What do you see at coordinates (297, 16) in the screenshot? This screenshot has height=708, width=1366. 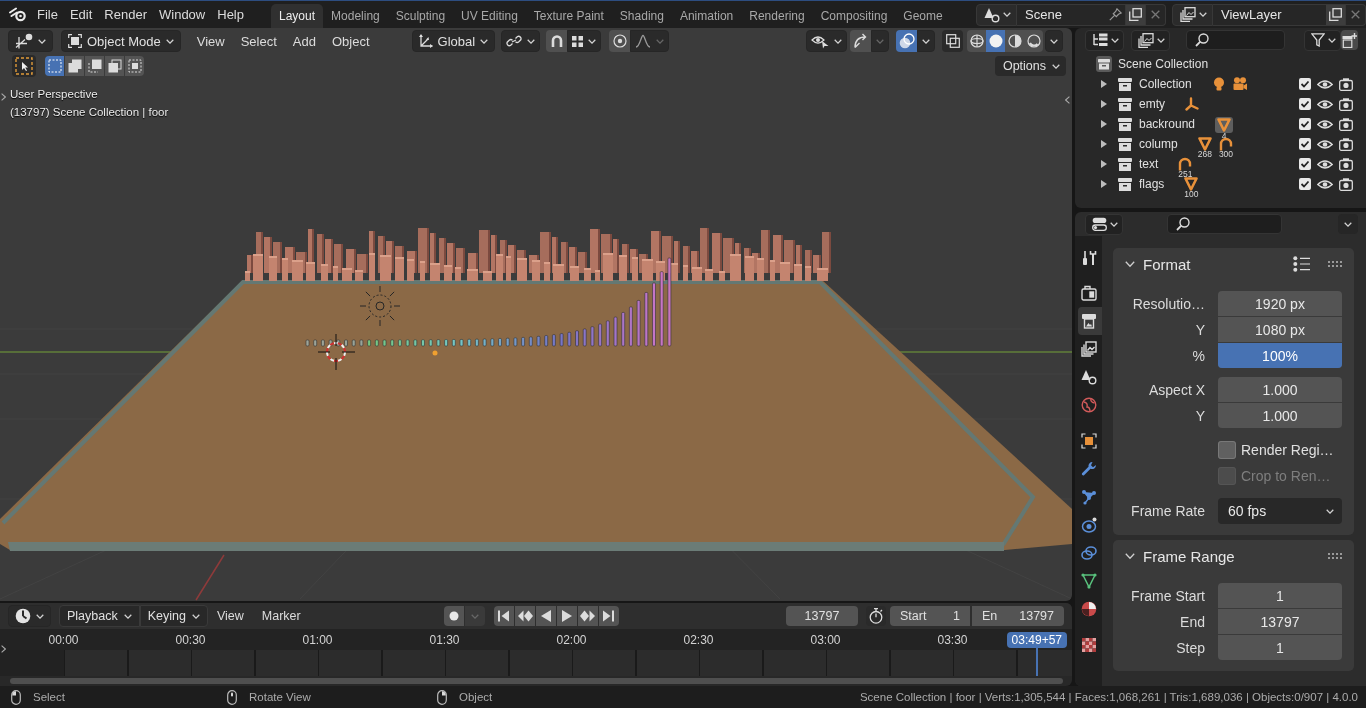 I see `workspace-tab: Layout` at bounding box center [297, 16].